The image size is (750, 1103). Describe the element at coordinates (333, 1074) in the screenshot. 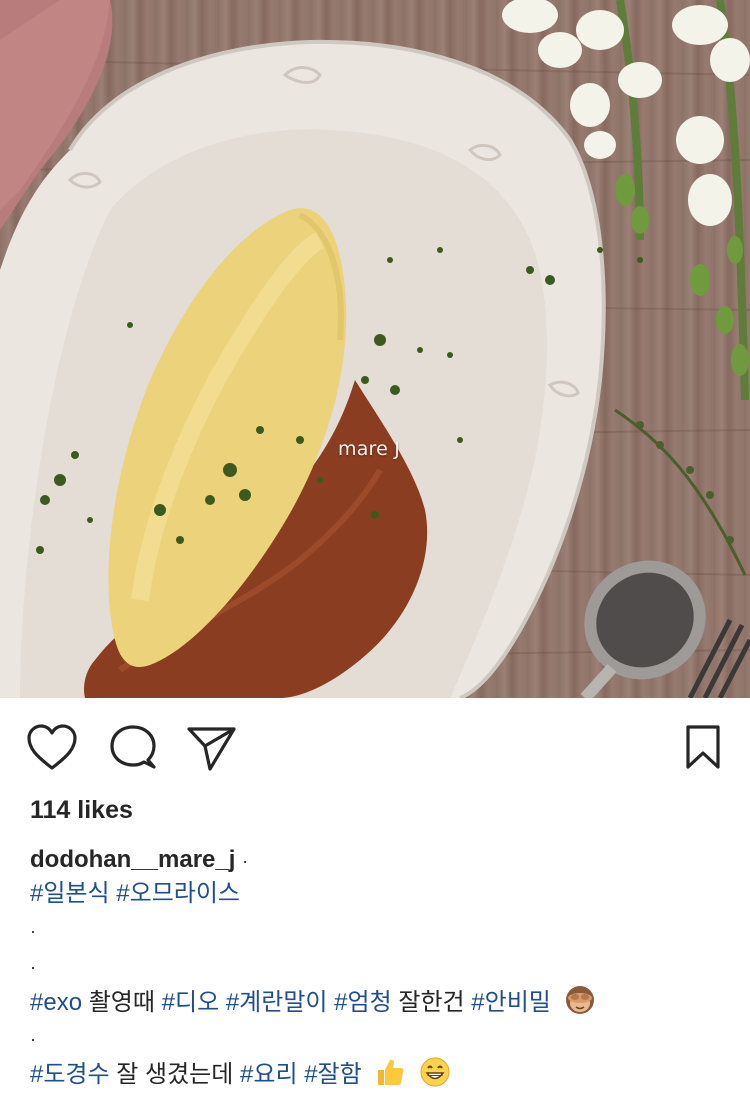

I see `hashtag-link: #잘함` at that location.